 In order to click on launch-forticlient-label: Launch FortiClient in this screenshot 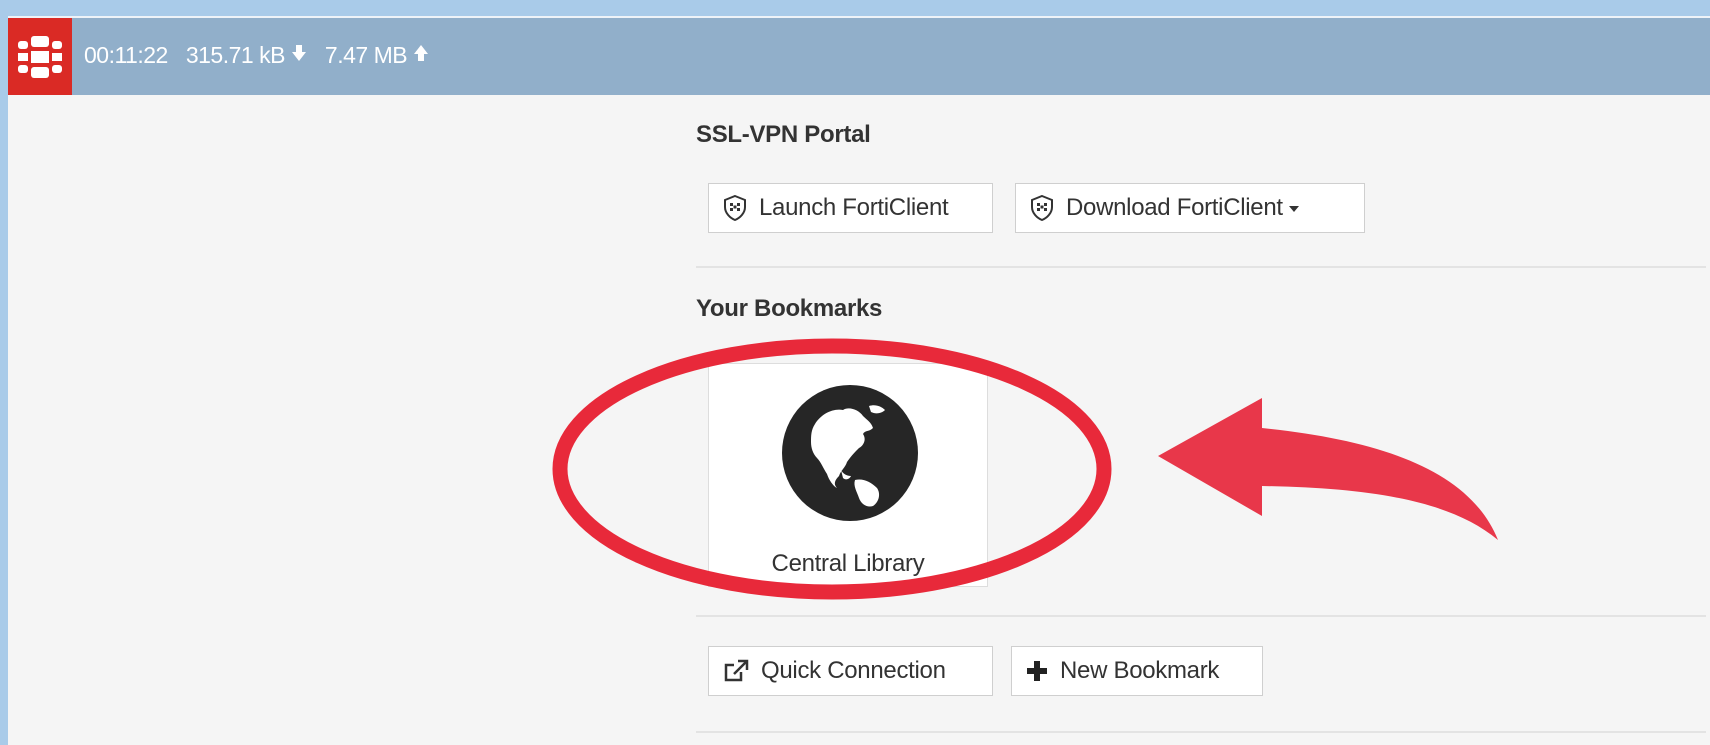, I will do `click(854, 207)`.